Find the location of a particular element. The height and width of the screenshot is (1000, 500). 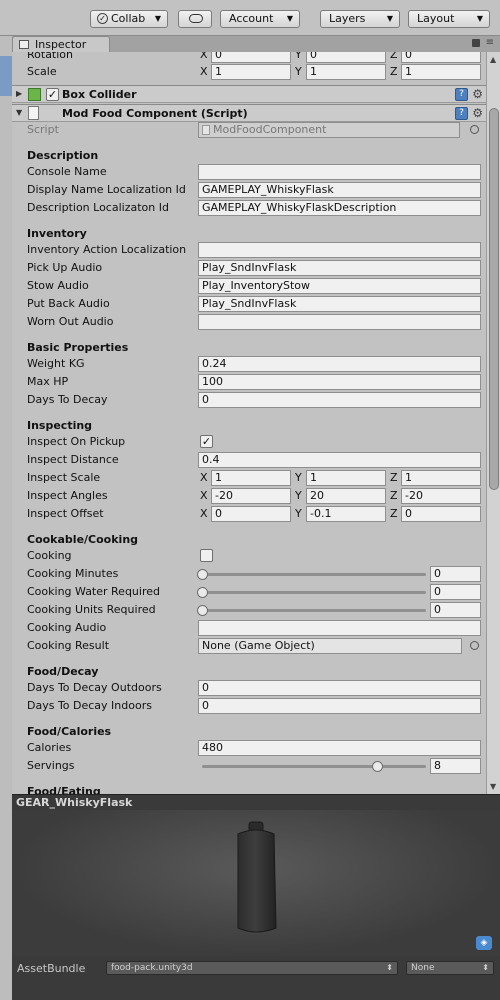

layout-dropdown: Layout ▼ is located at coordinates (449, 19).